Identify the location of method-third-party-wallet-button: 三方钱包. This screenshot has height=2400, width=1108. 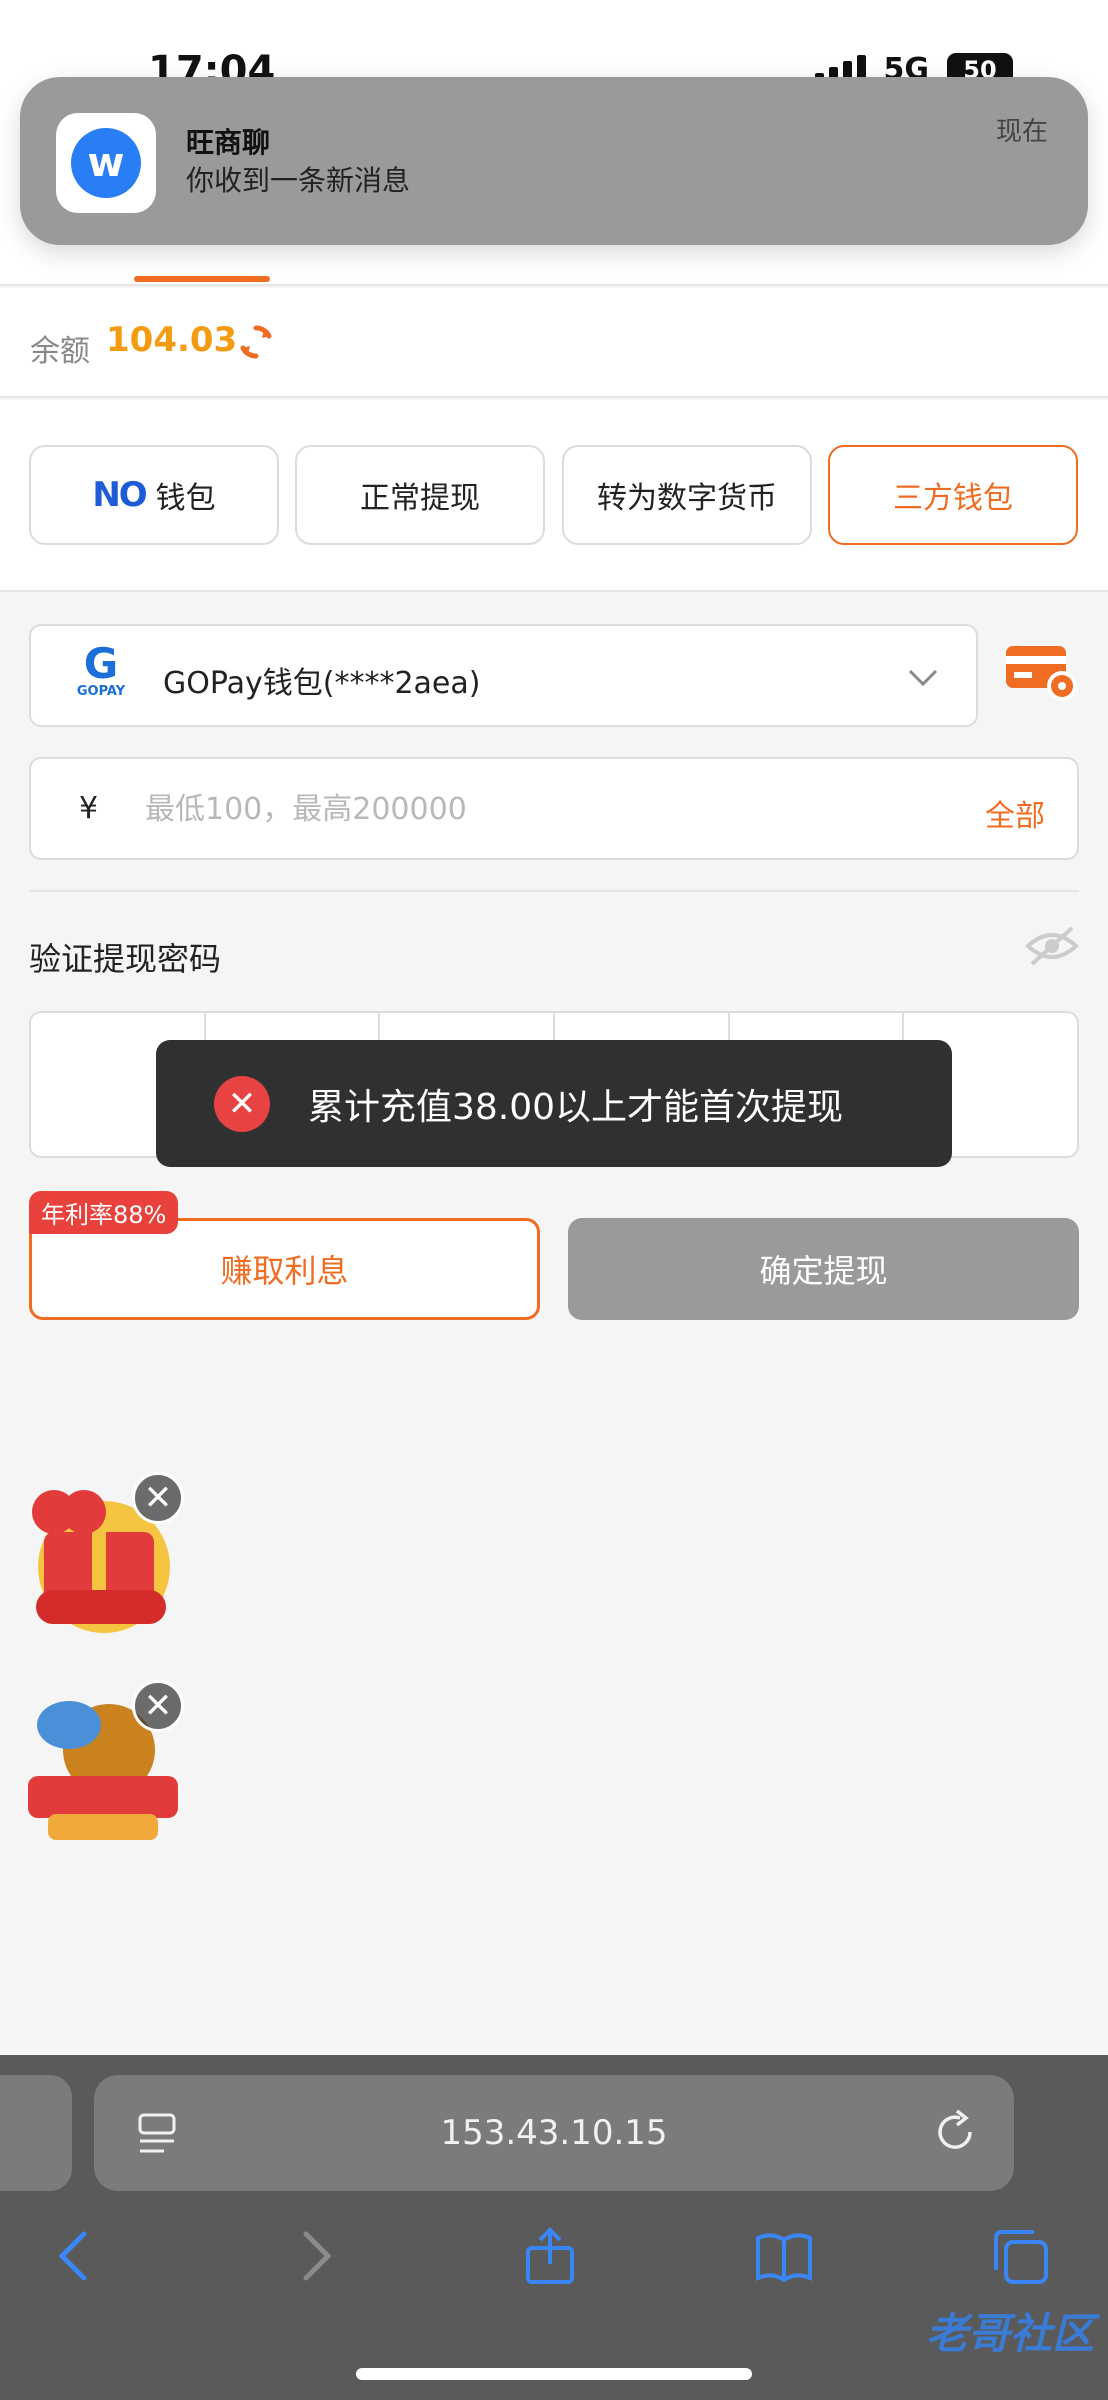
(953, 495).